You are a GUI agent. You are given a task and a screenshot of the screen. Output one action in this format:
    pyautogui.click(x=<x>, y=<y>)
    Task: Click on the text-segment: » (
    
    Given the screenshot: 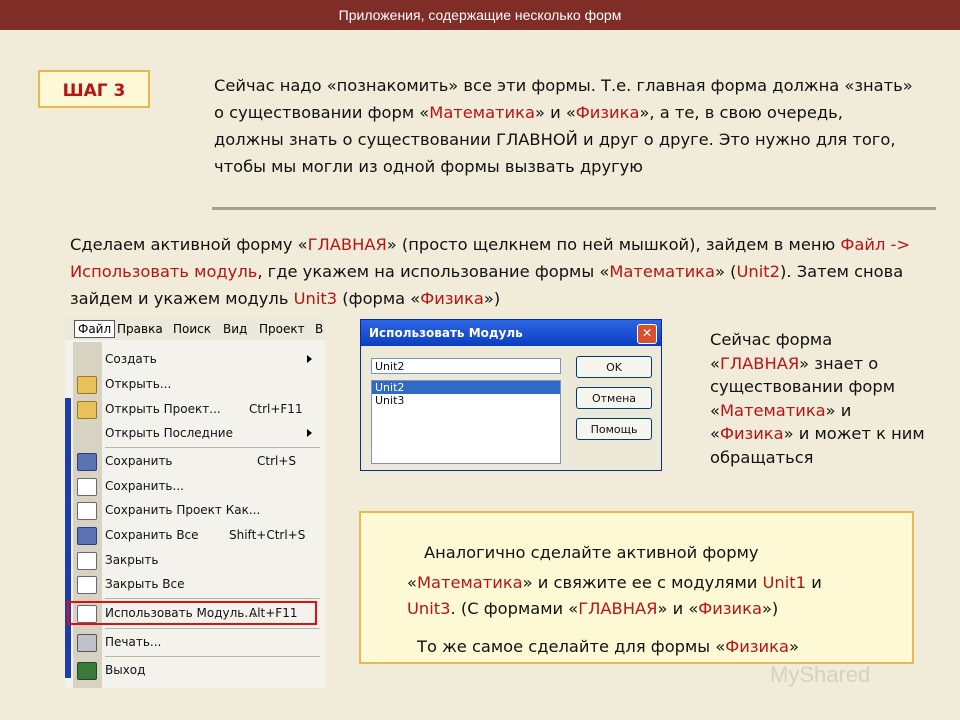 What is the action you would take?
    pyautogui.click(x=725, y=271)
    